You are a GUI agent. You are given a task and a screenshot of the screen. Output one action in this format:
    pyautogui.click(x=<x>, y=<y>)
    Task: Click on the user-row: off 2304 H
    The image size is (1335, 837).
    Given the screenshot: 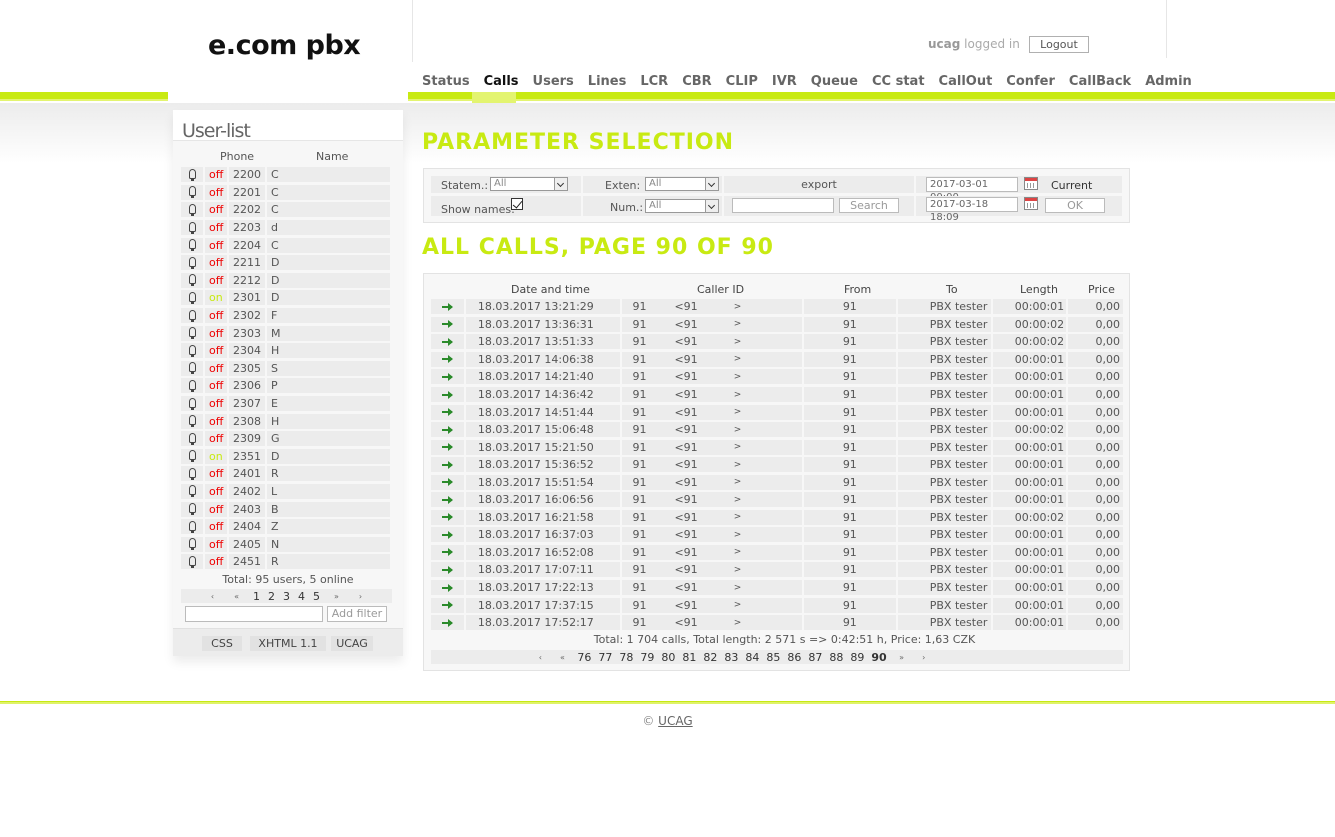 What is the action you would take?
    pyautogui.click(x=286, y=351)
    